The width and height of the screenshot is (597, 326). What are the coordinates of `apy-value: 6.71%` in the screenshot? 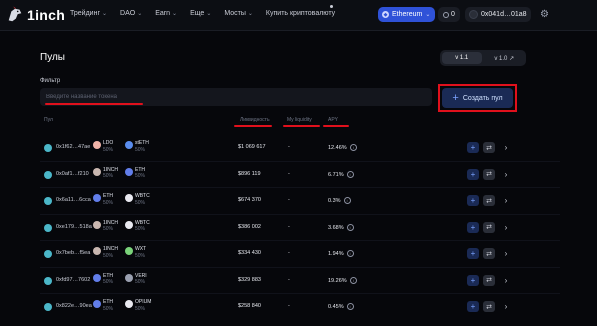 It's located at (336, 174).